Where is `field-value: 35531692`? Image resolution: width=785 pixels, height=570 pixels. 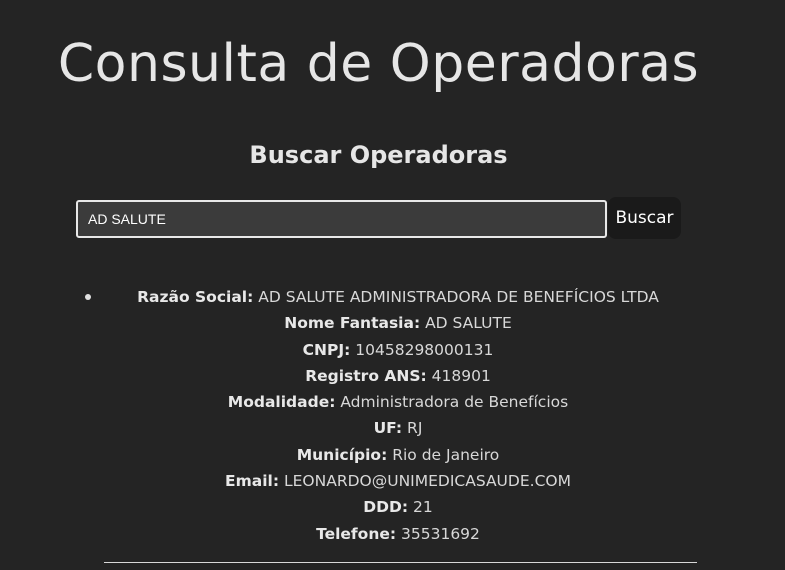
field-value: 35531692 is located at coordinates (438, 533).